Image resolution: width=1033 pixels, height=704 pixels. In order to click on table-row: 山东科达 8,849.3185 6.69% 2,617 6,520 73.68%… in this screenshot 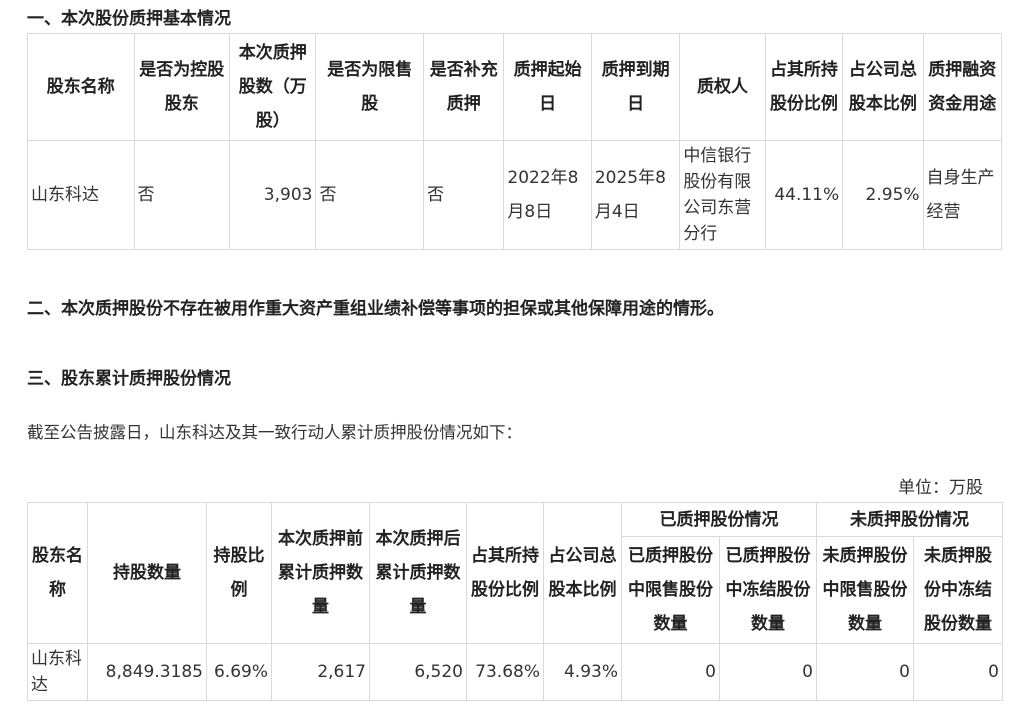, I will do `click(515, 672)`.